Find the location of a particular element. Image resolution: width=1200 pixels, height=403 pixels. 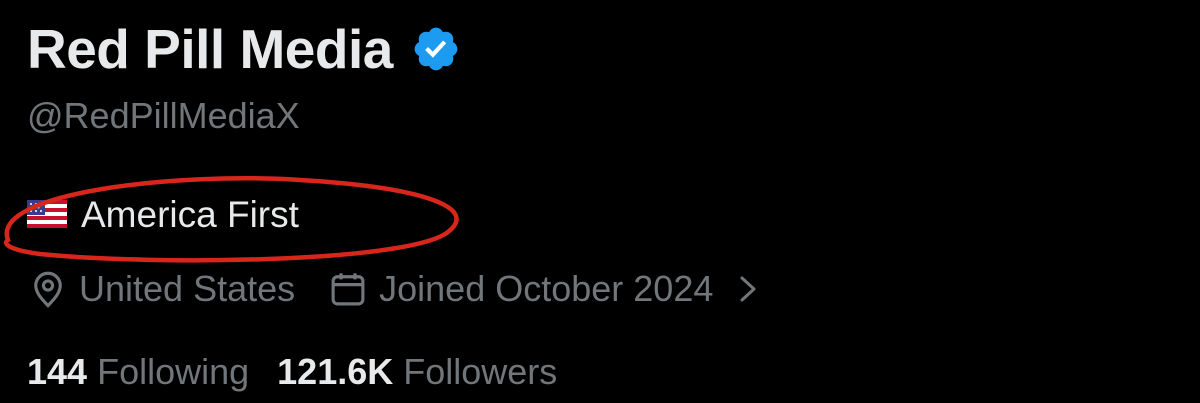

chevron-right-icon is located at coordinates (748, 289).